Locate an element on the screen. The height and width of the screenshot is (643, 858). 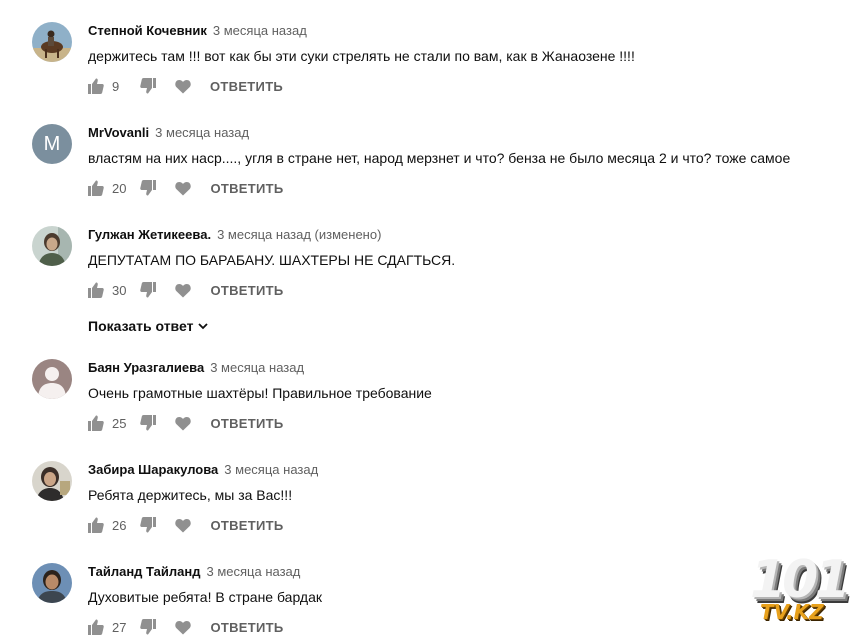
like-count: 26 is located at coordinates (119, 525).